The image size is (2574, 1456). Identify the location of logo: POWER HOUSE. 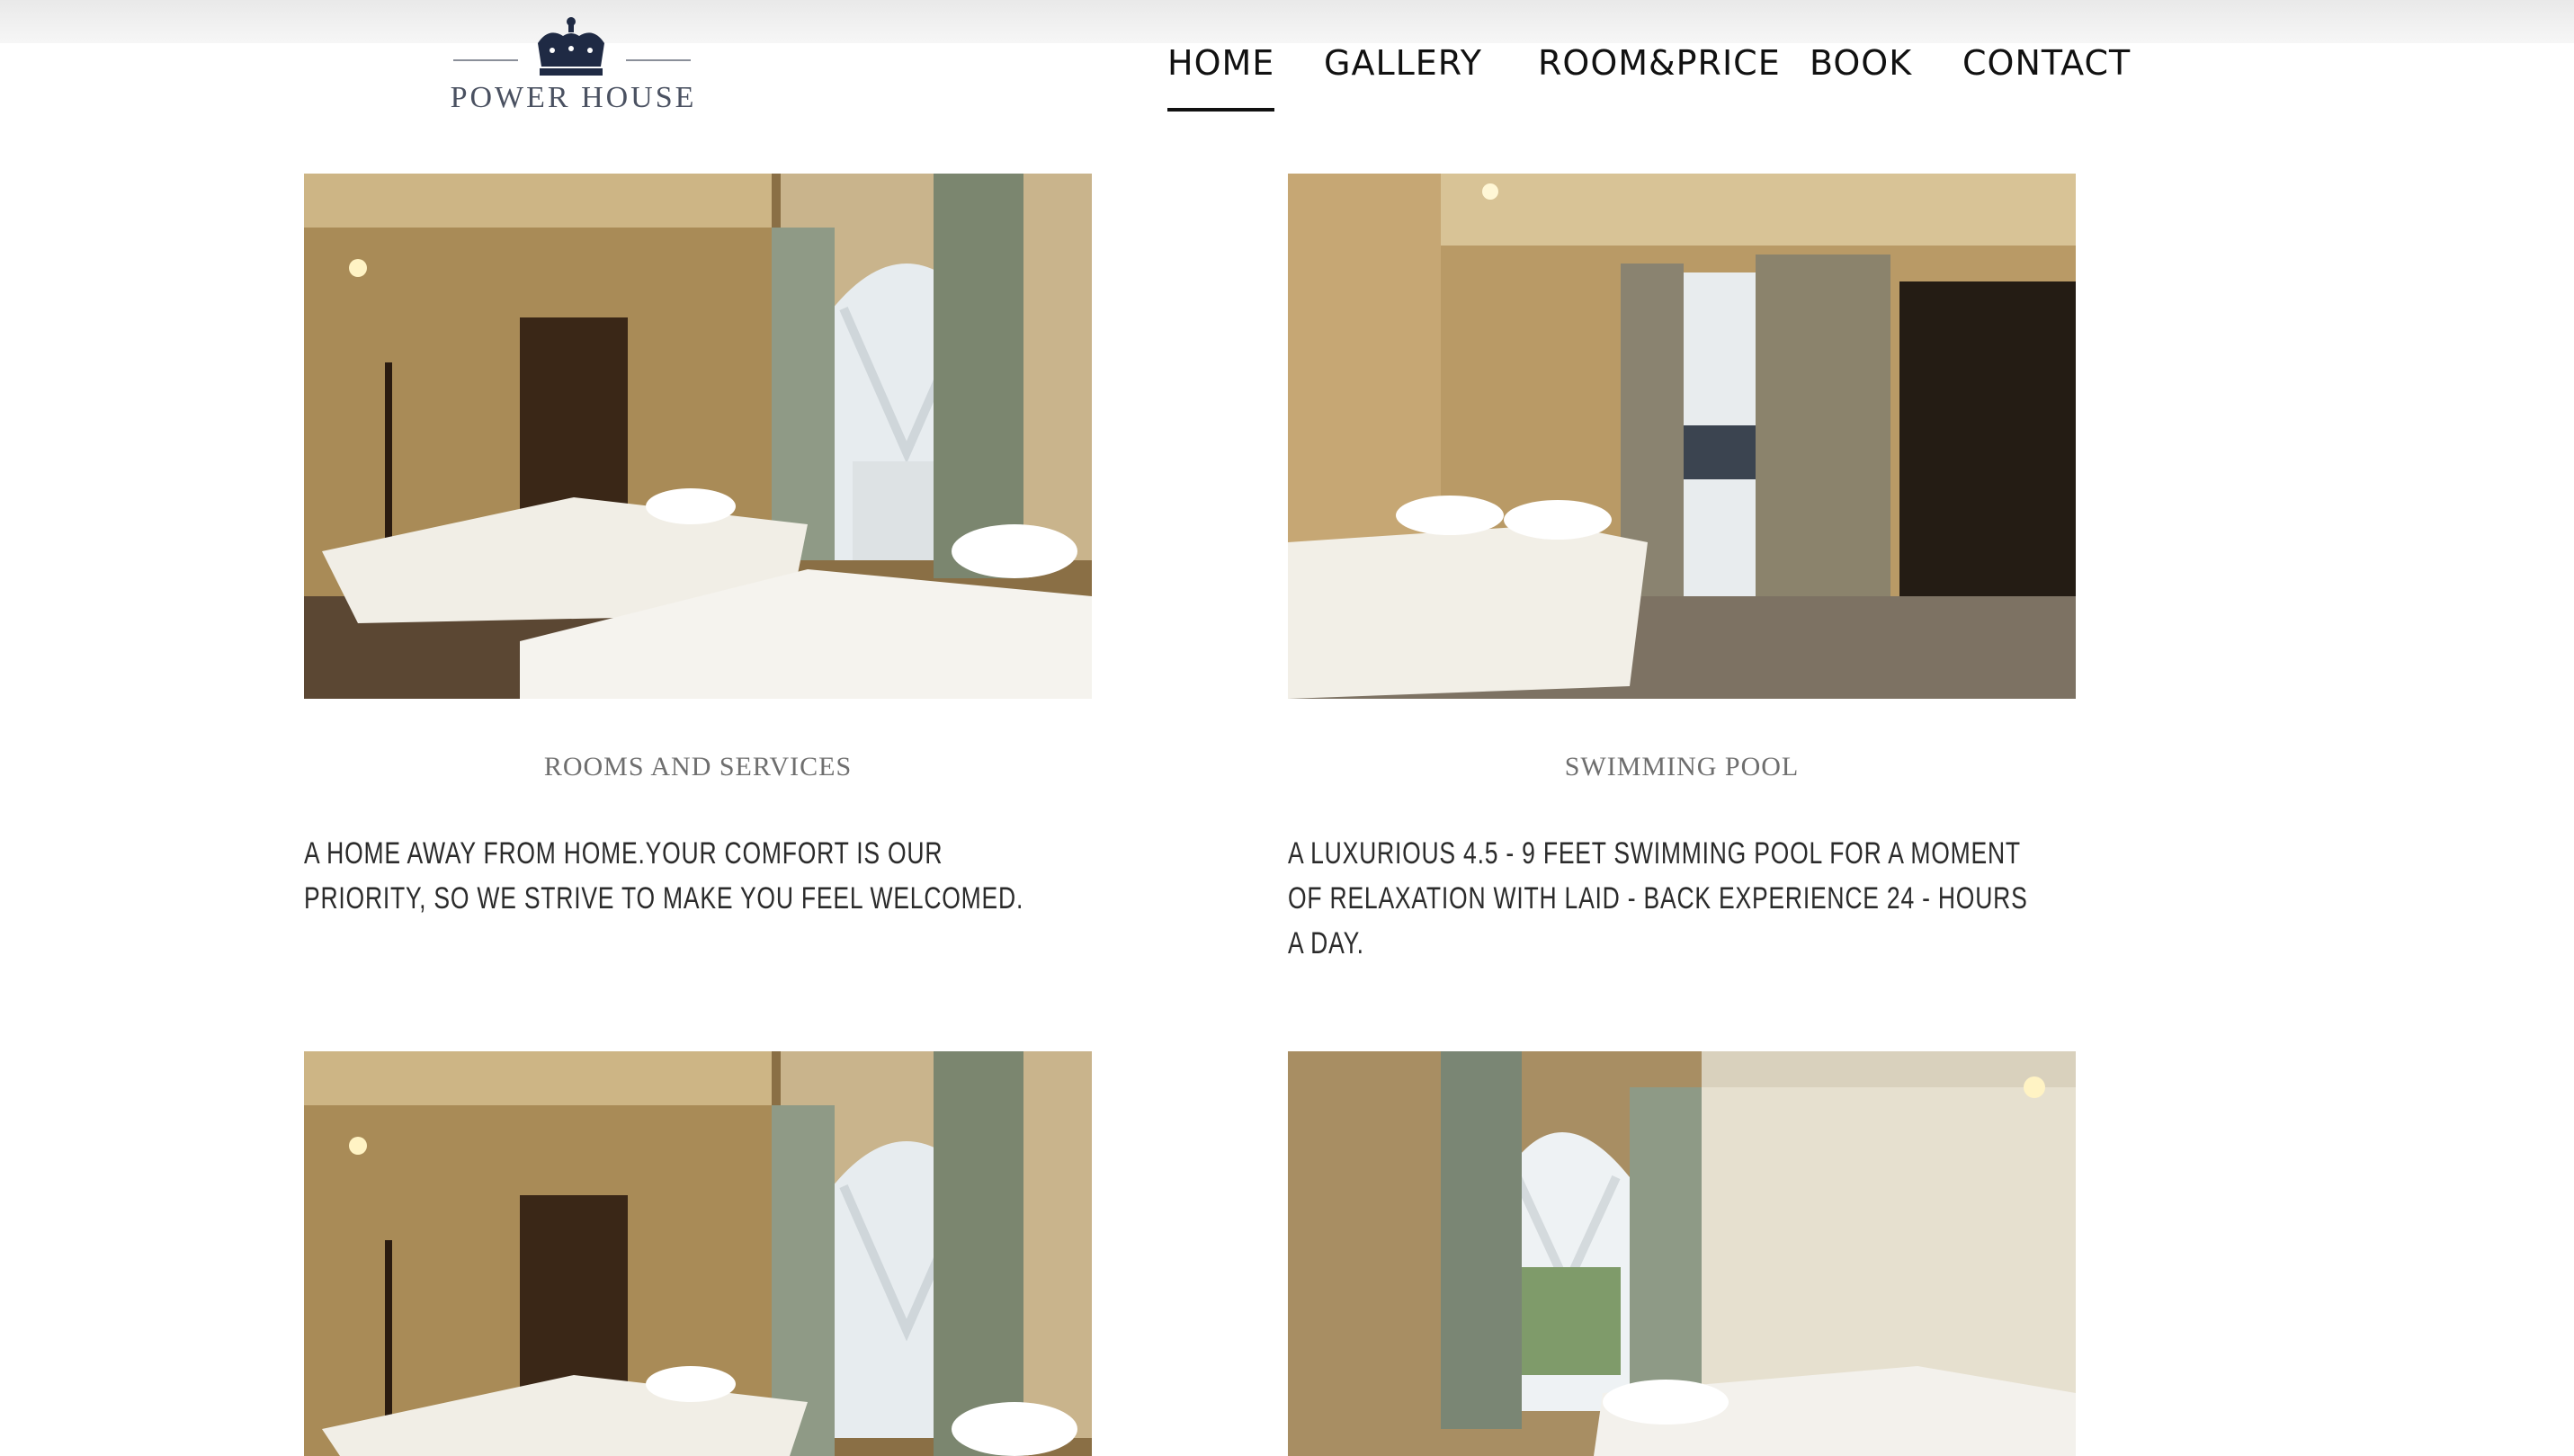
(574, 65).